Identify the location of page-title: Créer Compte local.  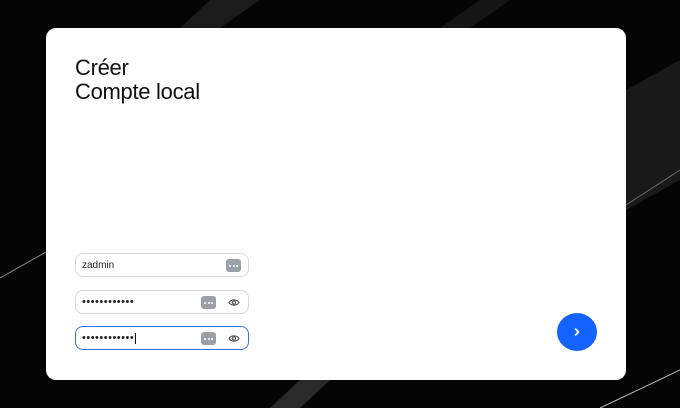
(137, 80).